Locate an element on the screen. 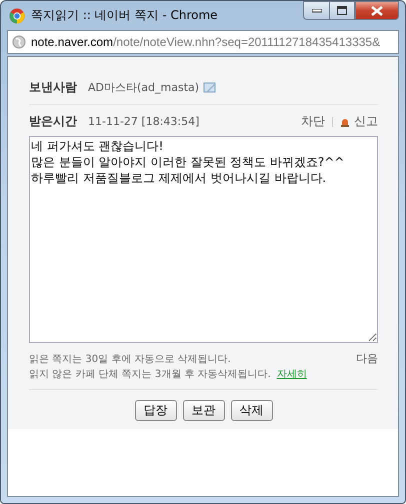 The image size is (406, 504). reply-button: 답장 is located at coordinates (155, 410).